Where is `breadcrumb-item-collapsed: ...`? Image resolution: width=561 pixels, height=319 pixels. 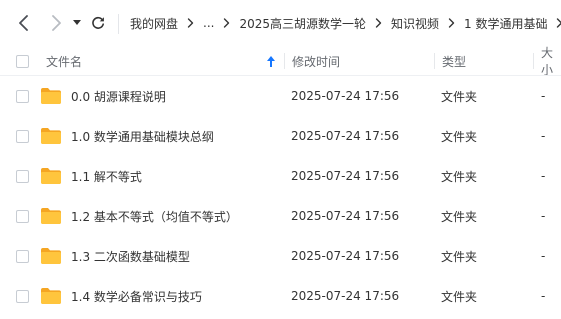
breadcrumb-item-collapsed: ... is located at coordinates (208, 23).